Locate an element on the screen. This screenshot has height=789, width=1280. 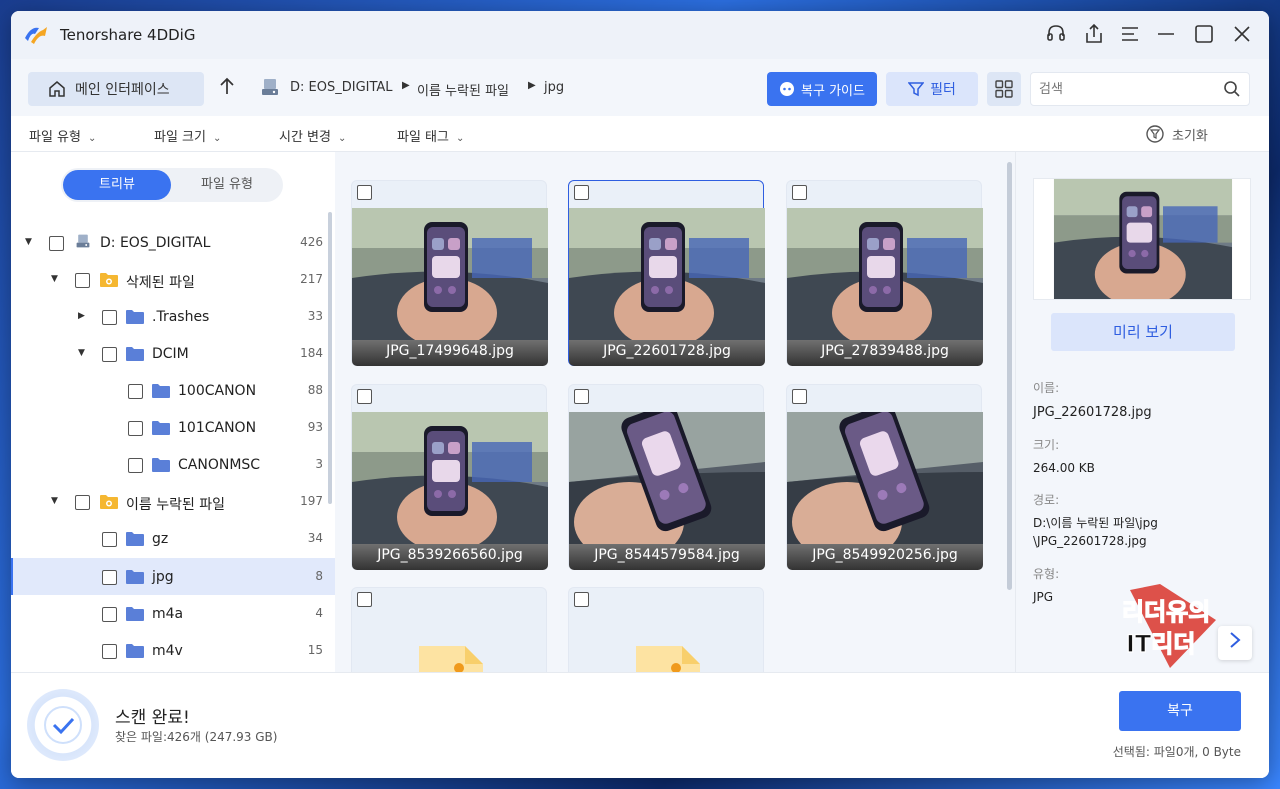
tree-count: 8 is located at coordinates (319, 576).